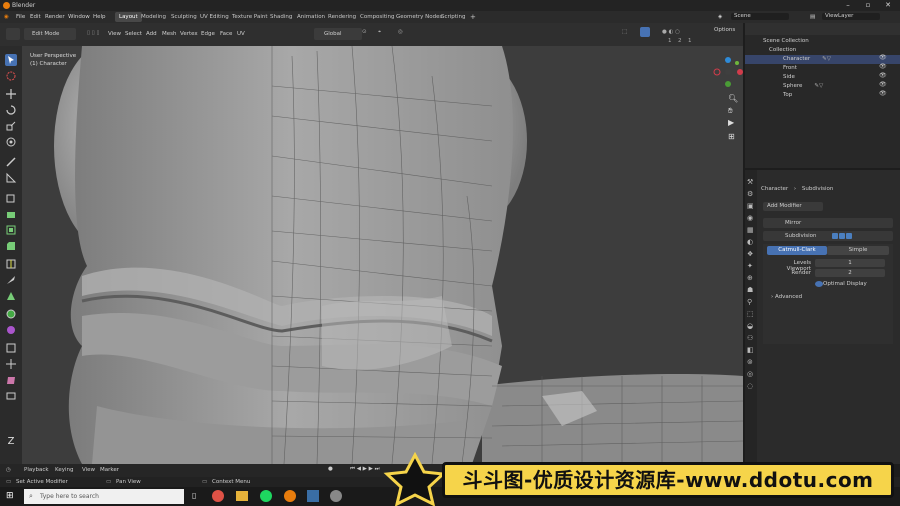 The width and height of the screenshot is (900, 506). I want to click on properties-tab-icons: ⚒ ⚙ ▣ ◉ ▦ ◐ ❖ ✦ ⊕ ☗ ⚲ ⬚ ◒ ⚇ ◧ ⊚ ◎ ◌, so click(751, 284).